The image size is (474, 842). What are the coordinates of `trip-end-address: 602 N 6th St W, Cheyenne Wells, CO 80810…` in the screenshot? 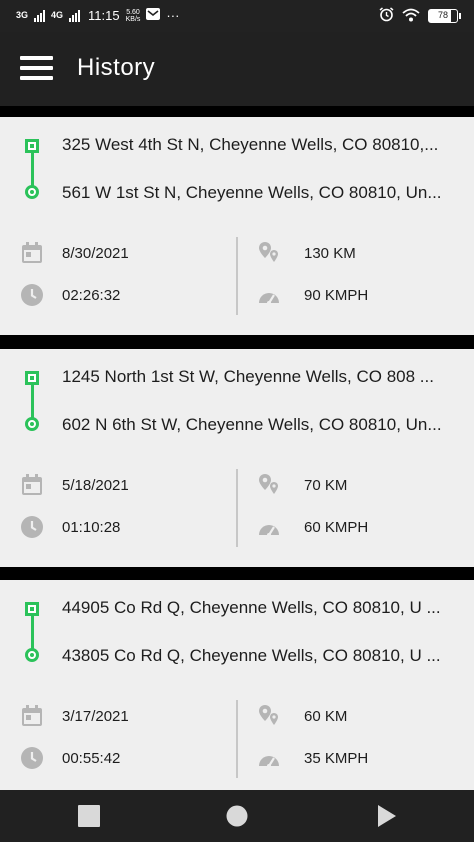 It's located at (252, 424).